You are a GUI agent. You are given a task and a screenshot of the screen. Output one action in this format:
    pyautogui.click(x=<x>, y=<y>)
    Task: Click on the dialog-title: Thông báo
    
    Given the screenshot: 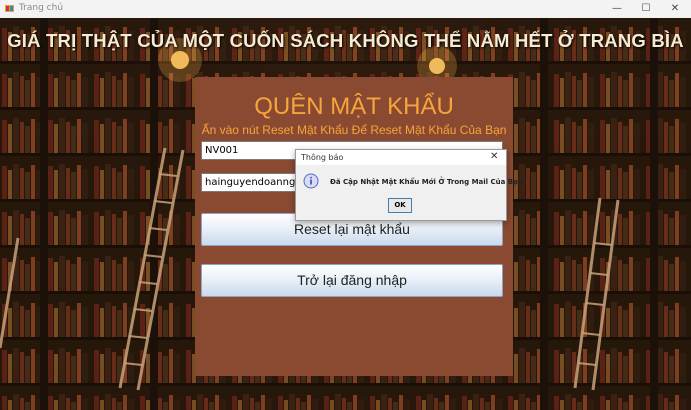 What is the action you would take?
    pyautogui.click(x=322, y=157)
    